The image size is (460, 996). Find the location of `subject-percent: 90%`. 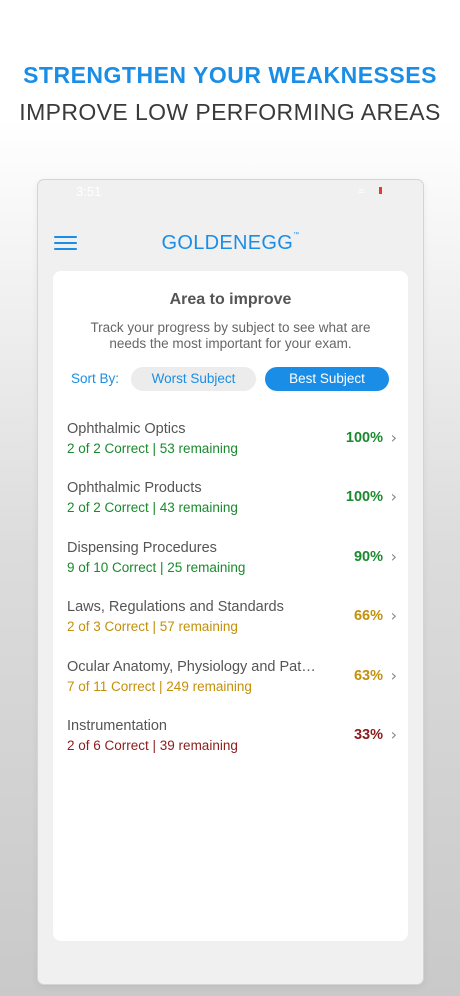

subject-percent: 90% is located at coordinates (368, 557).